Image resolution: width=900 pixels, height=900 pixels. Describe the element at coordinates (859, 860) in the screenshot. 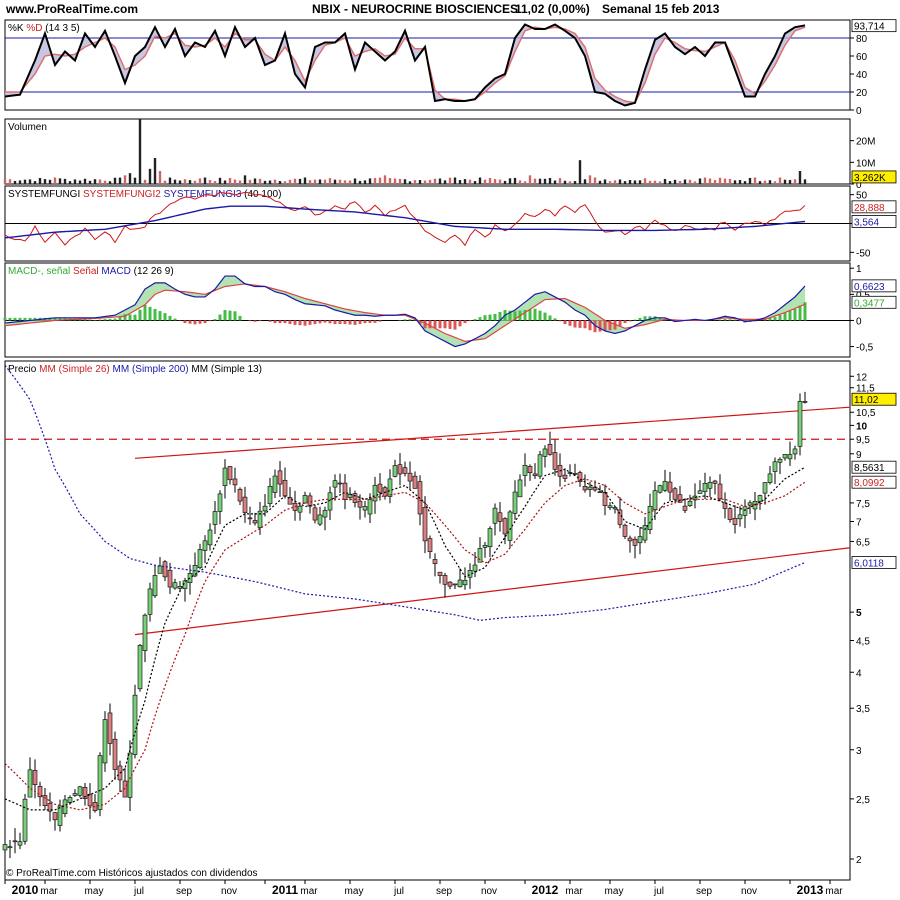

I see `price-tick-label: 2` at that location.